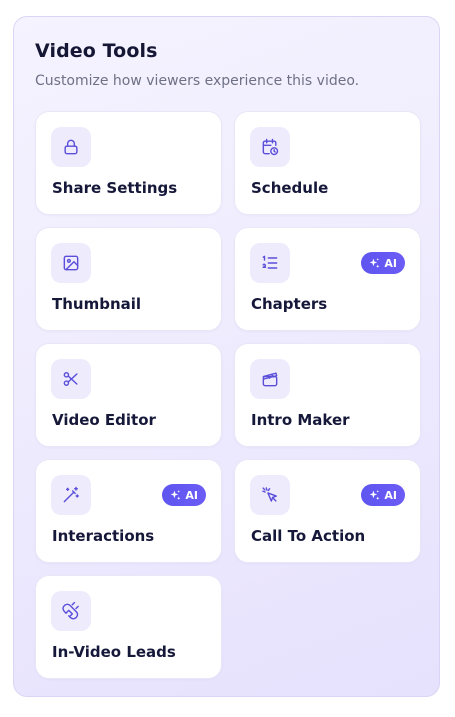  I want to click on tool-label: Schedule, so click(290, 188).